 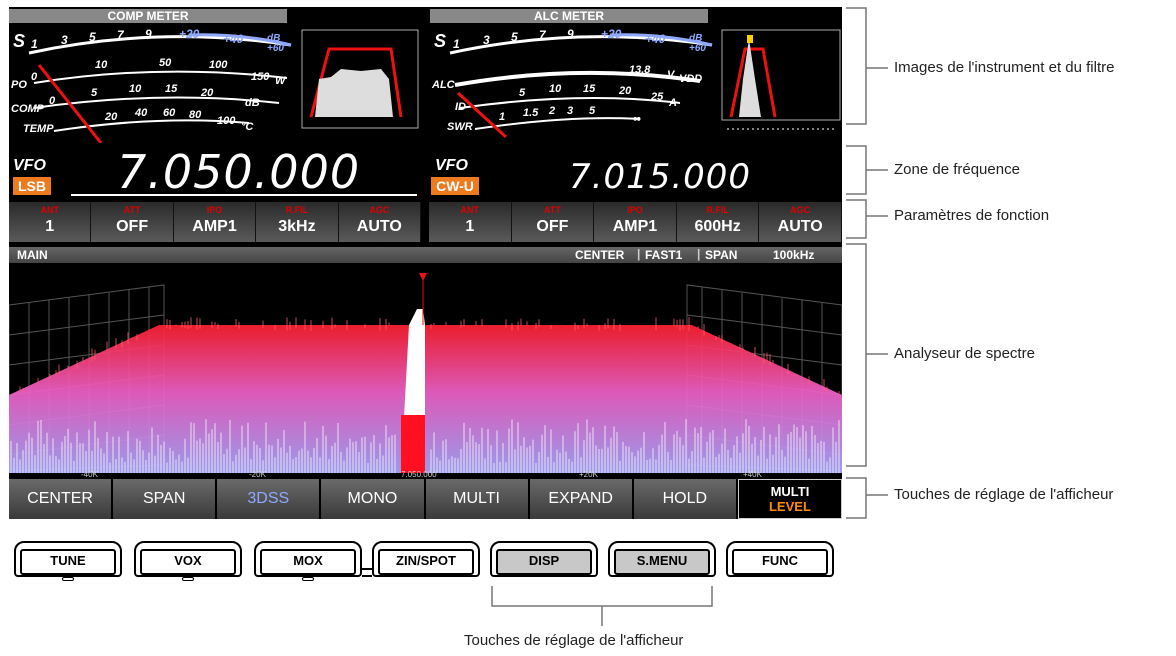 What do you see at coordinates (574, 640) in the screenshot?
I see `annotation-bottom: Touches de réglage de l'afficheur` at bounding box center [574, 640].